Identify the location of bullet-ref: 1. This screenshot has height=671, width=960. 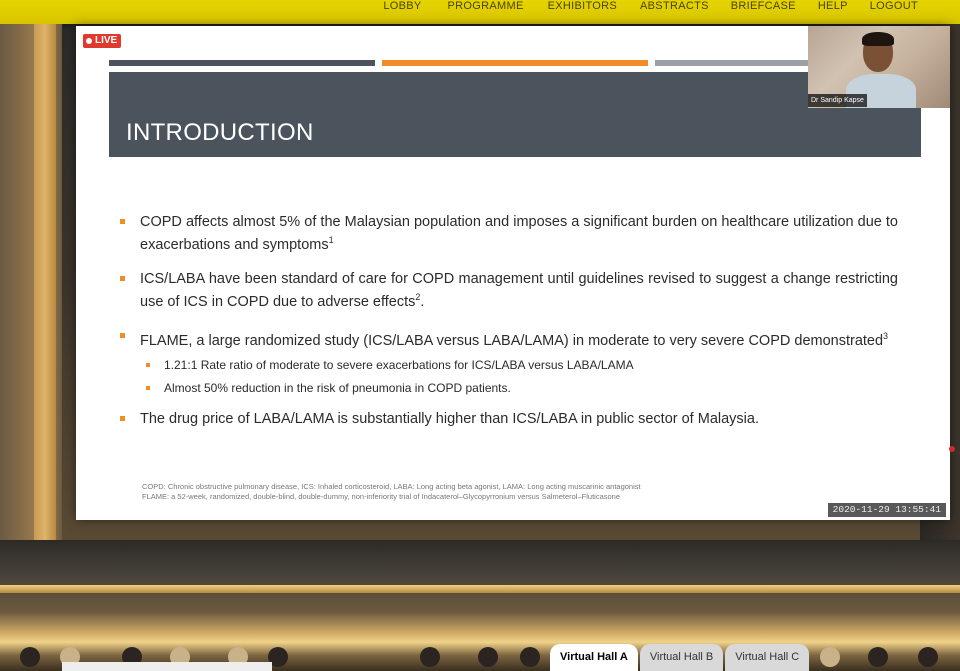
(331, 240).